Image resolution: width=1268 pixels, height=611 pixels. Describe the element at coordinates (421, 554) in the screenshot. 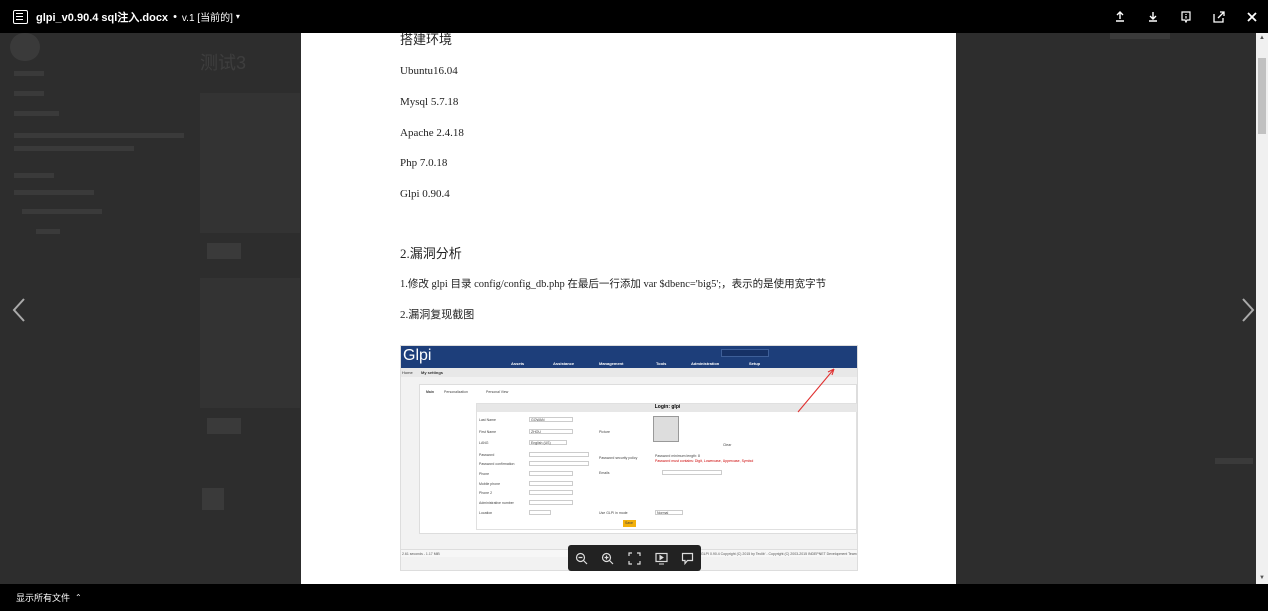

I see `glpi-footer-left: 2.61 seconds - 1.17 MiB` at that location.